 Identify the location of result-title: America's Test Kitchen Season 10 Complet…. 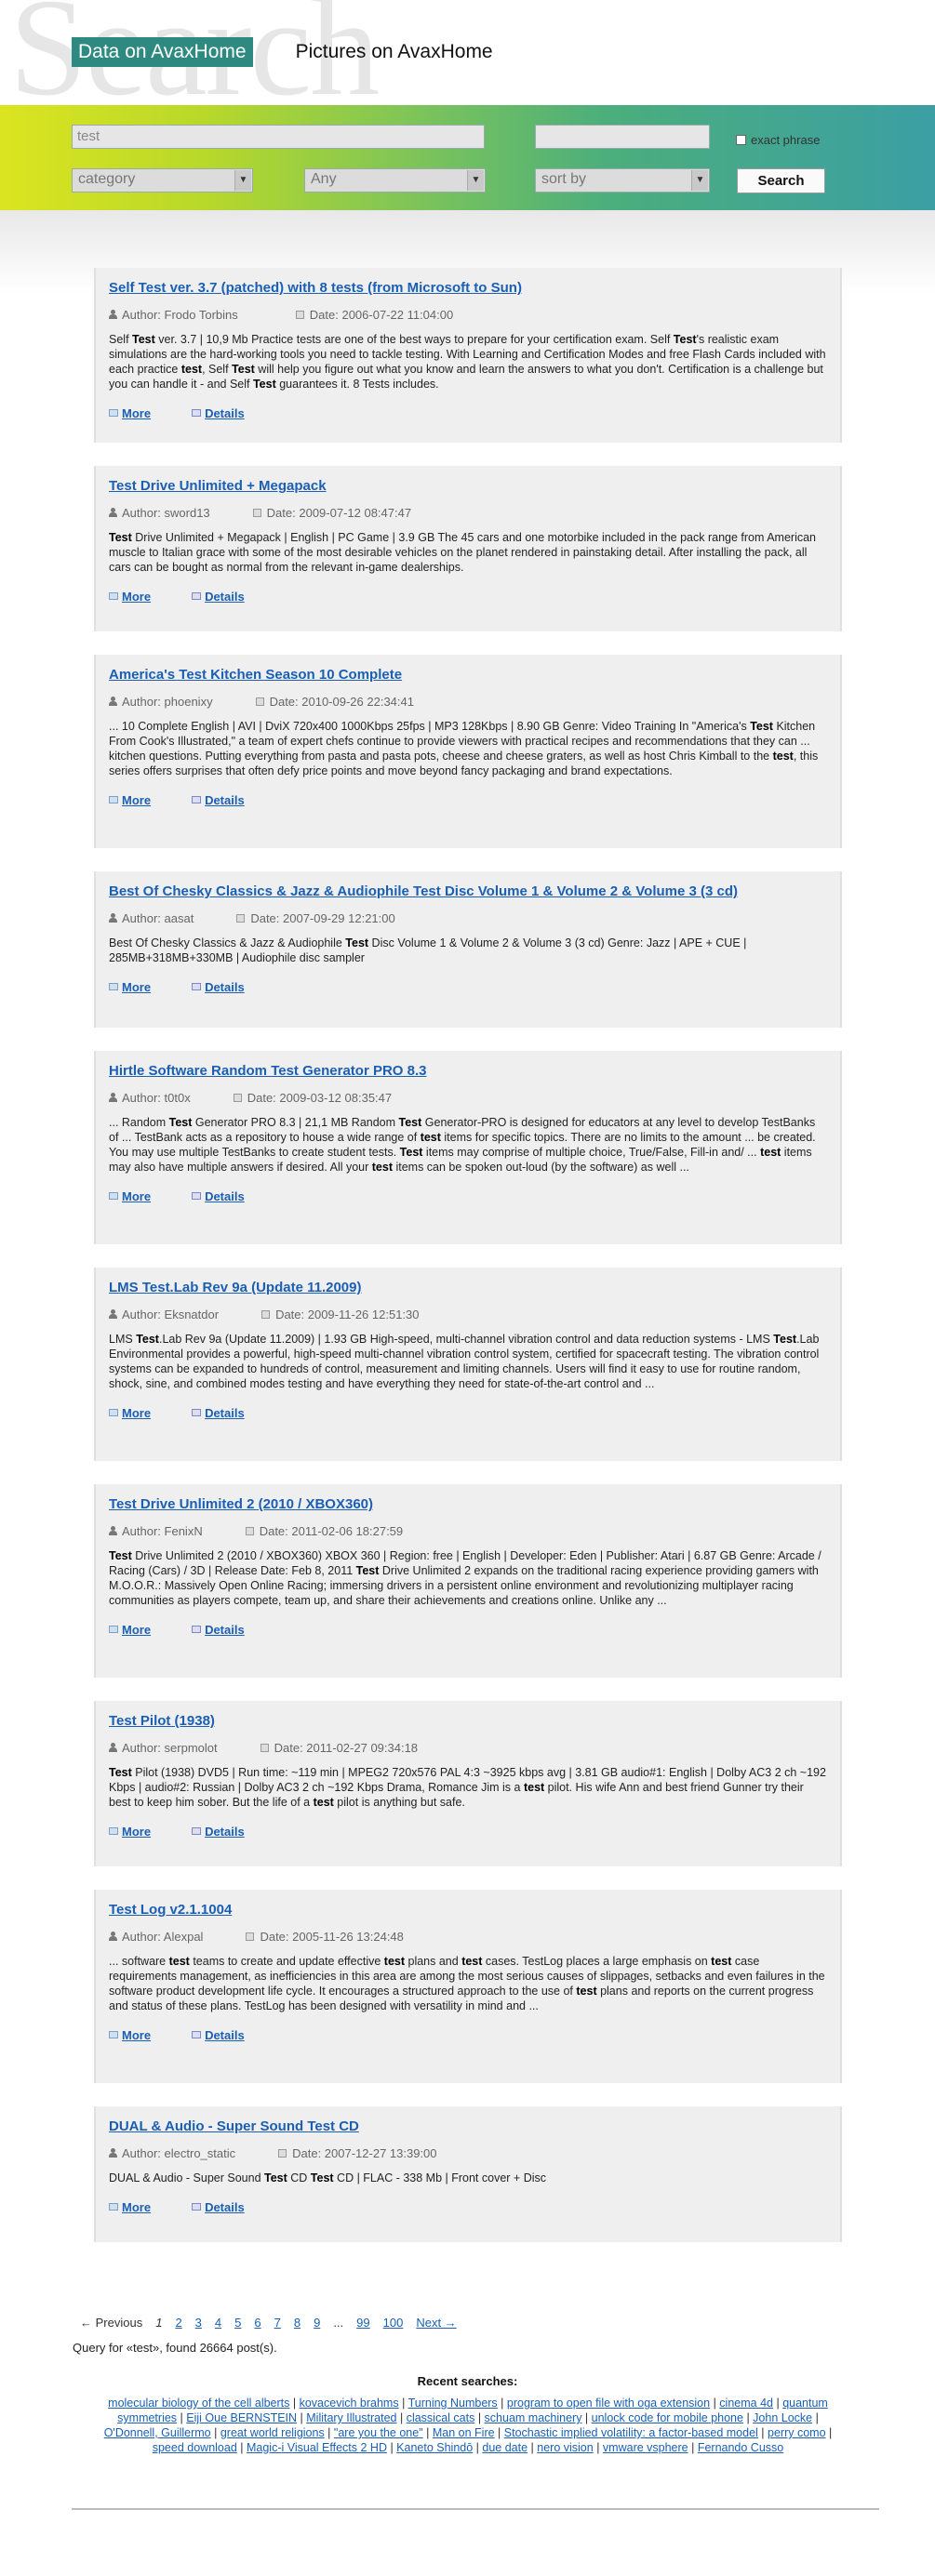
(468, 676).